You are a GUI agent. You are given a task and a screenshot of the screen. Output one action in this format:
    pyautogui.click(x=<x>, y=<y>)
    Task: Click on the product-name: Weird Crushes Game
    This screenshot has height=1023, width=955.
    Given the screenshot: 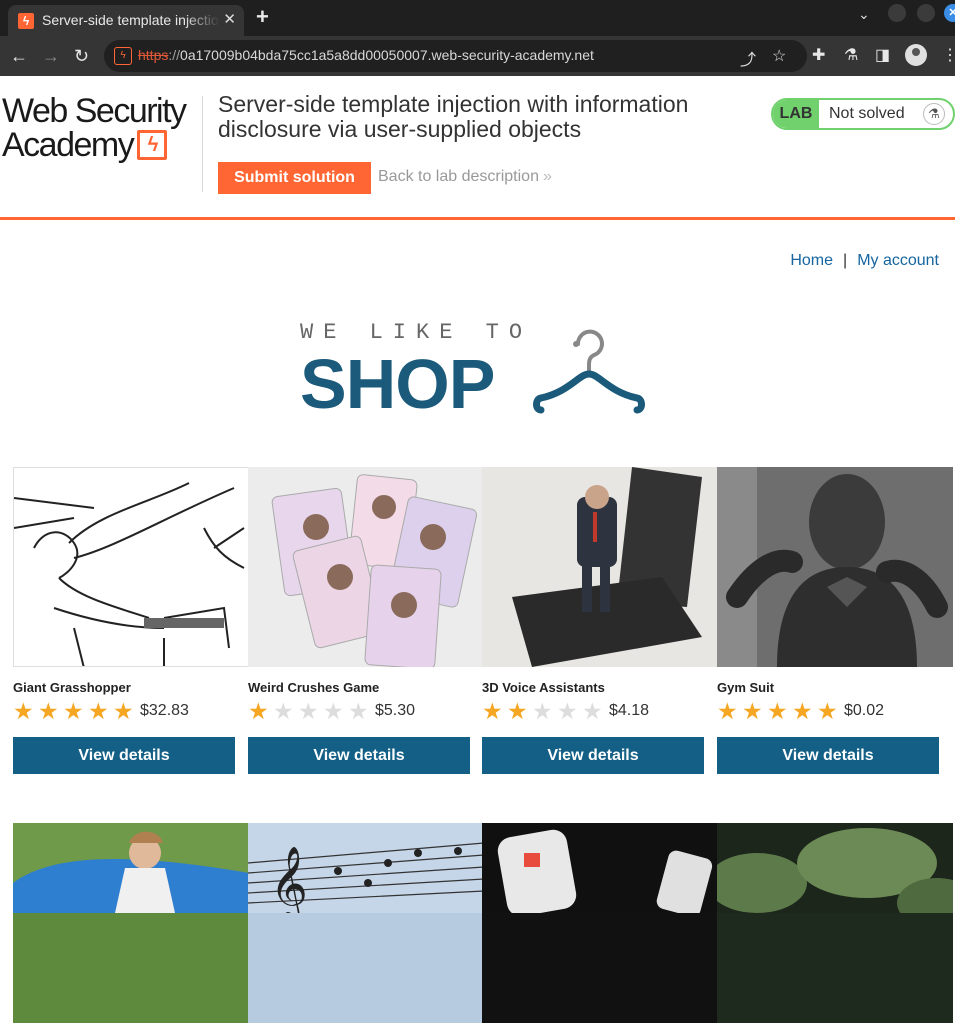 What is the action you would take?
    pyautogui.click(x=314, y=687)
    